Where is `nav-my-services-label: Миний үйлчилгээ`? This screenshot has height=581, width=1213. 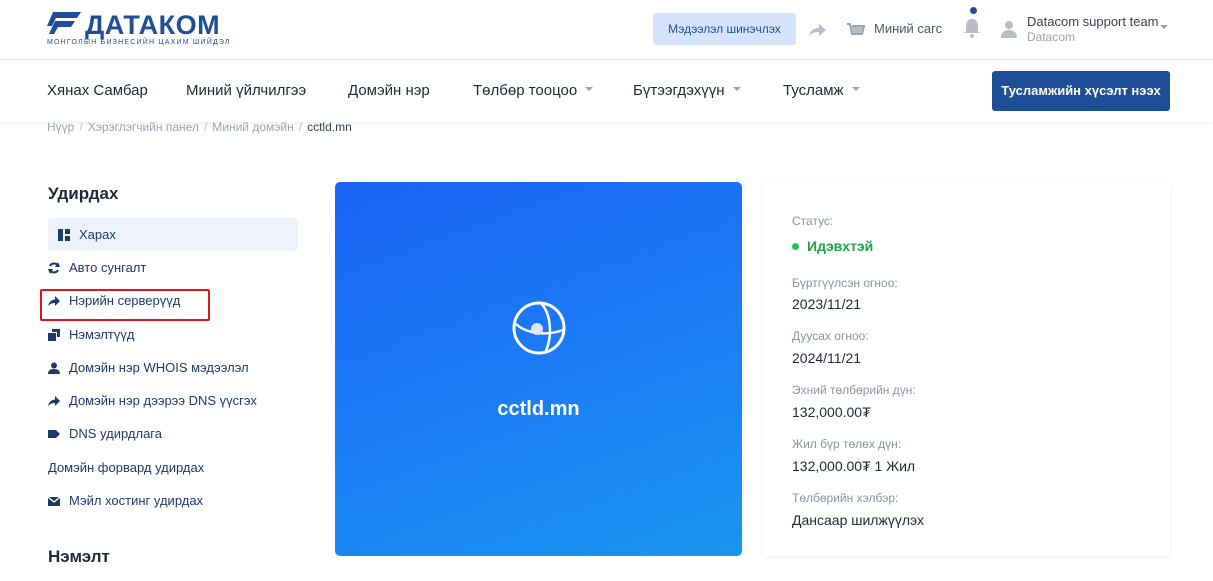 nav-my-services-label: Миний үйлчилгээ is located at coordinates (246, 90).